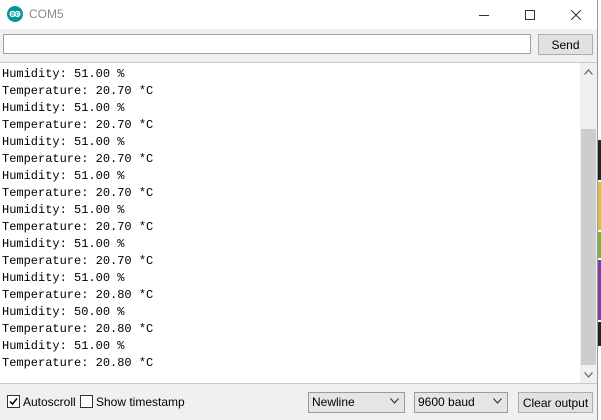  I want to click on chevron-up-icon, so click(588, 71).